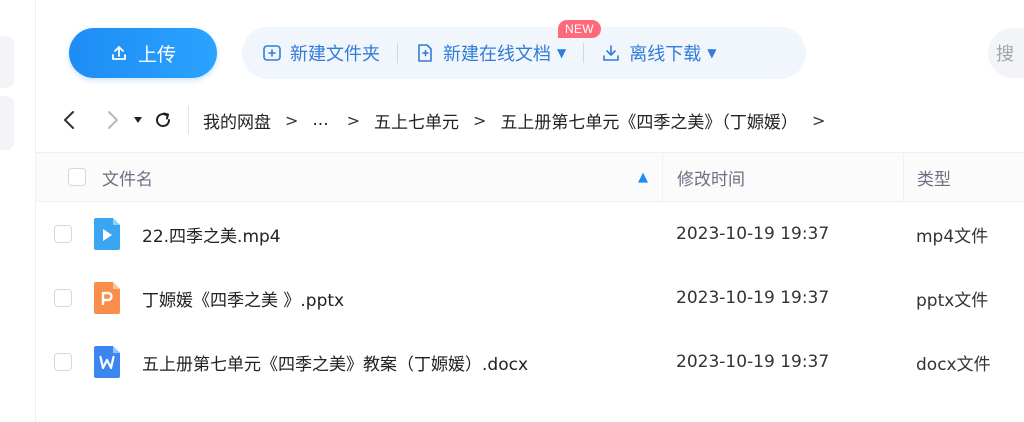  What do you see at coordinates (497, 54) in the screenshot?
I see `new-online-doc-label: 新建在线文档` at bounding box center [497, 54].